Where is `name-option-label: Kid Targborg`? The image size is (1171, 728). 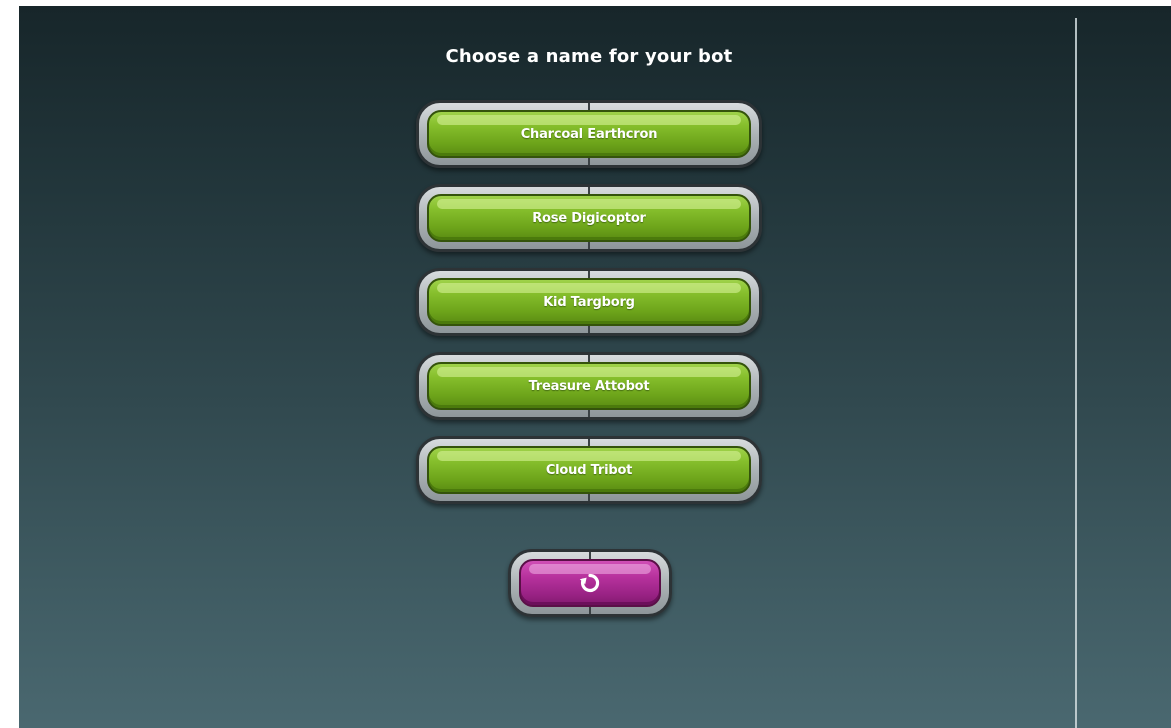
name-option-label: Kid Targborg is located at coordinates (589, 302).